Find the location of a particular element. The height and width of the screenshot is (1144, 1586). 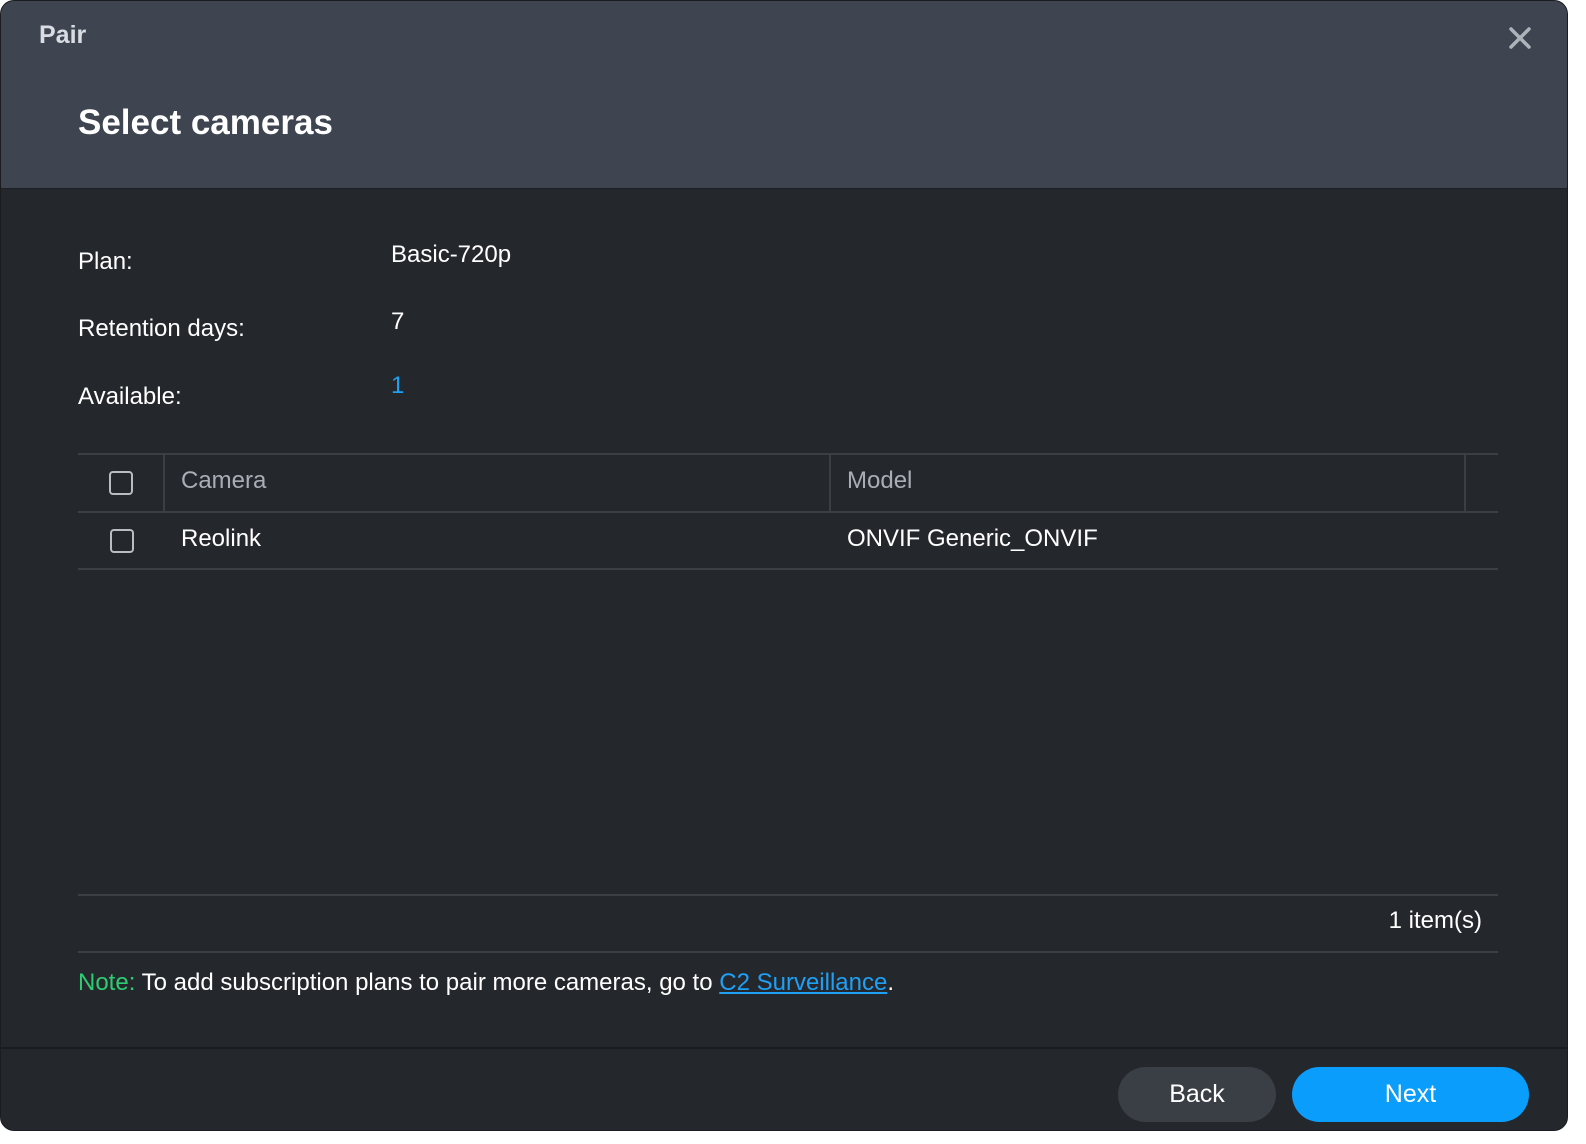

column-header-camera: Camera is located at coordinates (223, 481).